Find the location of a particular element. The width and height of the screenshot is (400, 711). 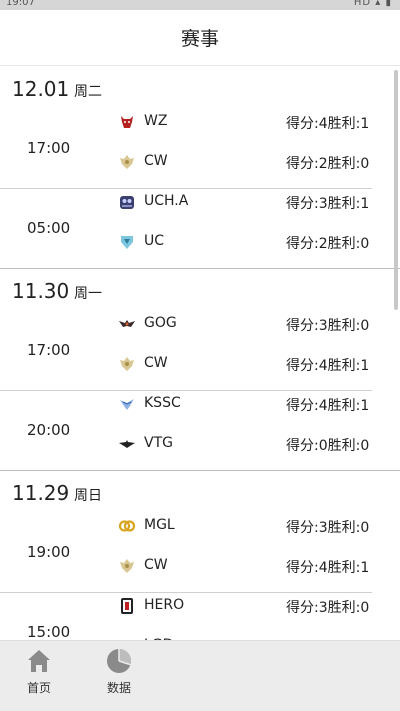

date-header: 12.01 周二 is located at coordinates (200, 88).